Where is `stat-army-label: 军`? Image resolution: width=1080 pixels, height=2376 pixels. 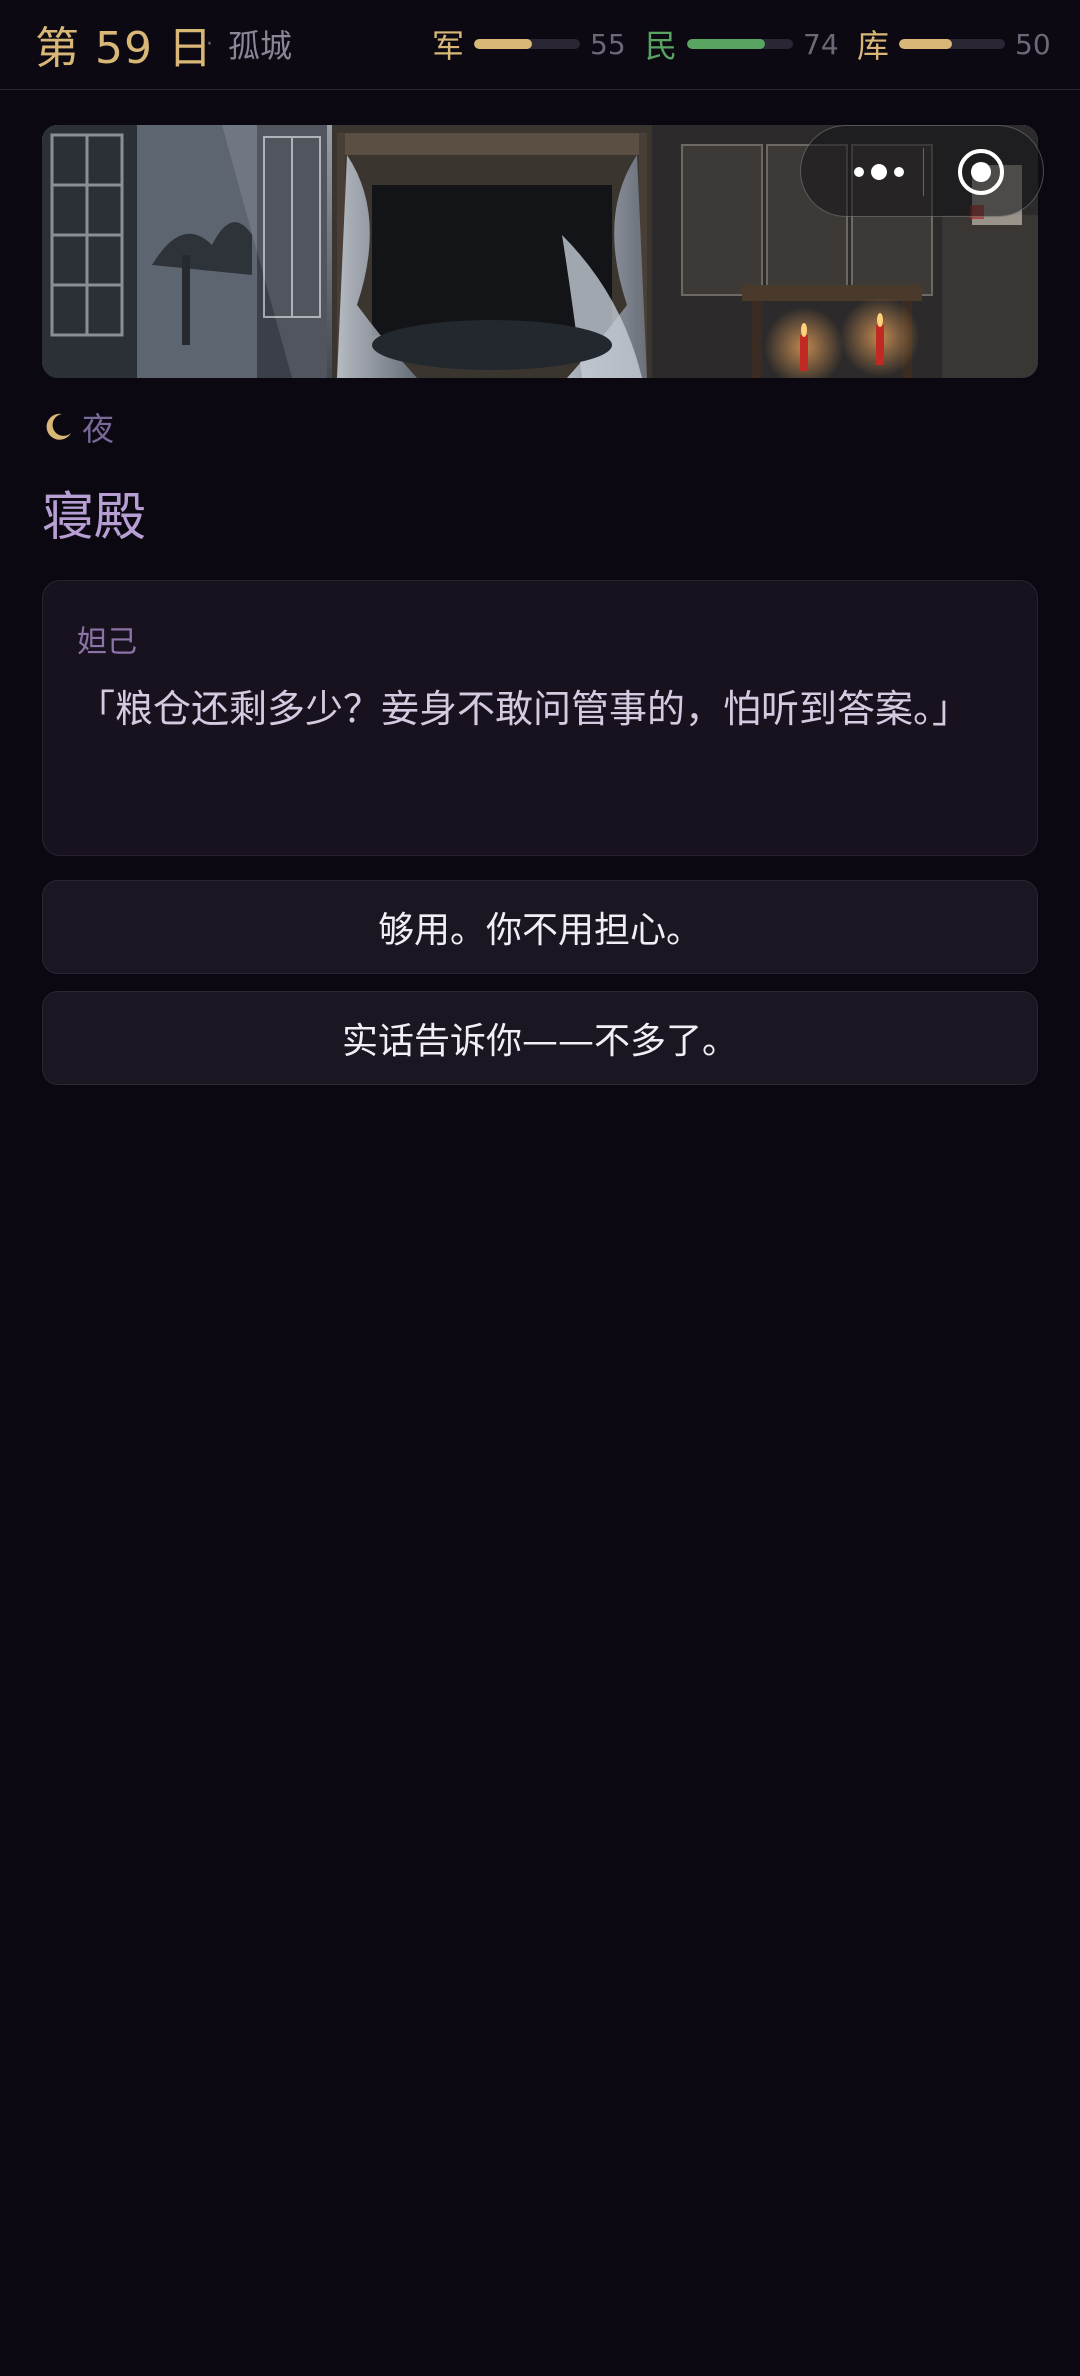
stat-army-label: 军 is located at coordinates (448, 46).